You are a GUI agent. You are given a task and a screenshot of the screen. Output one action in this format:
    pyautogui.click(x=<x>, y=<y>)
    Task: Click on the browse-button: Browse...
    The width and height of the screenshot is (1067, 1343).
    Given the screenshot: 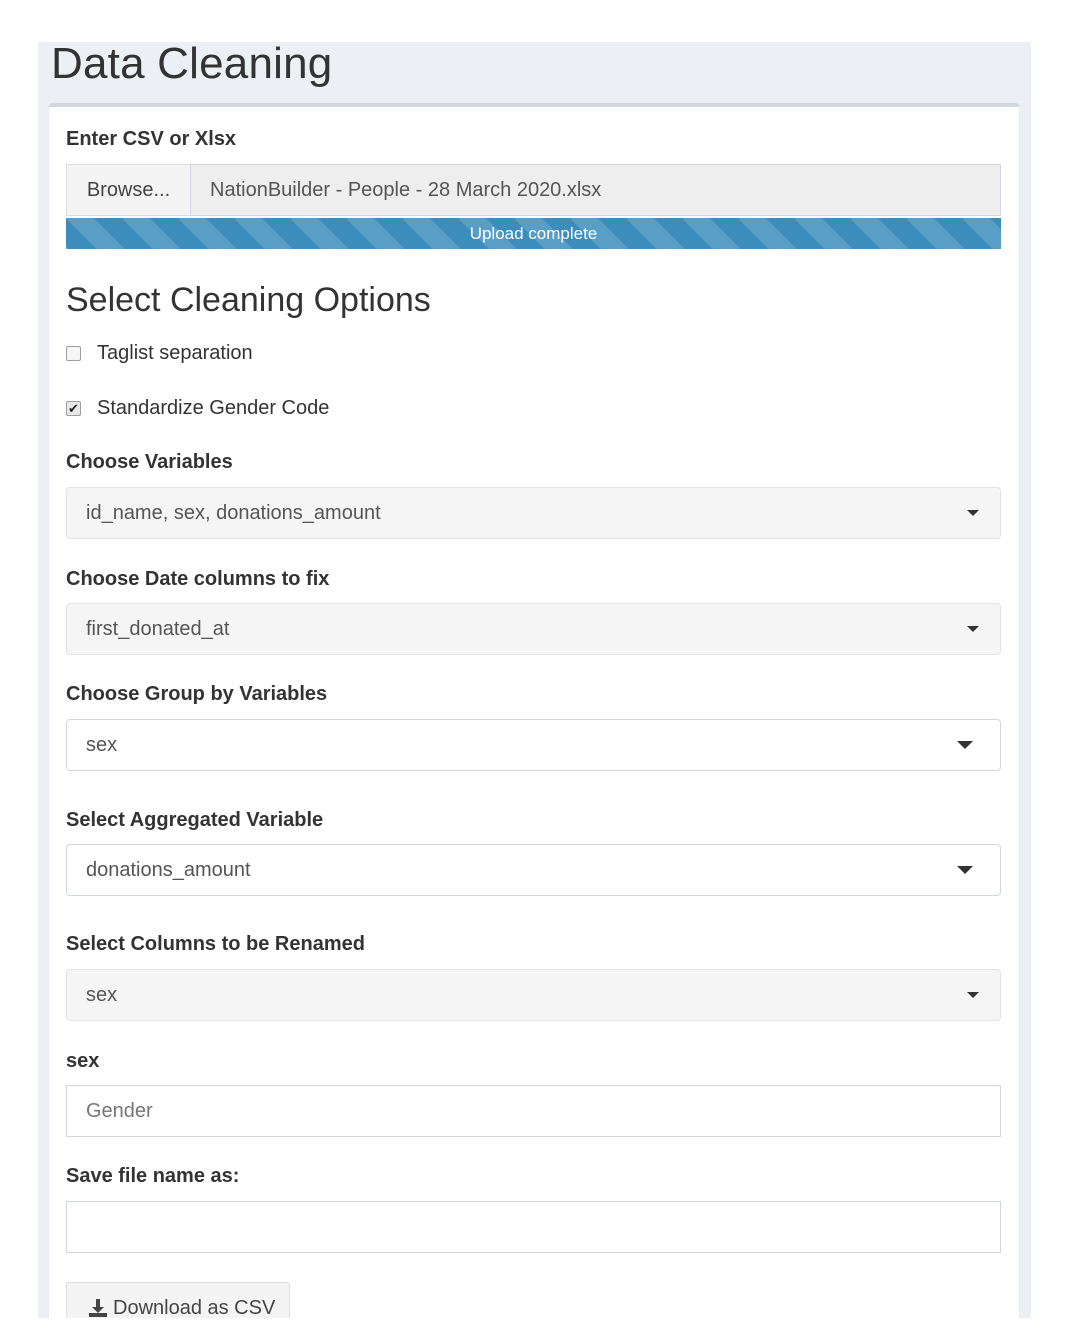 What is the action you would take?
    pyautogui.click(x=128, y=190)
    